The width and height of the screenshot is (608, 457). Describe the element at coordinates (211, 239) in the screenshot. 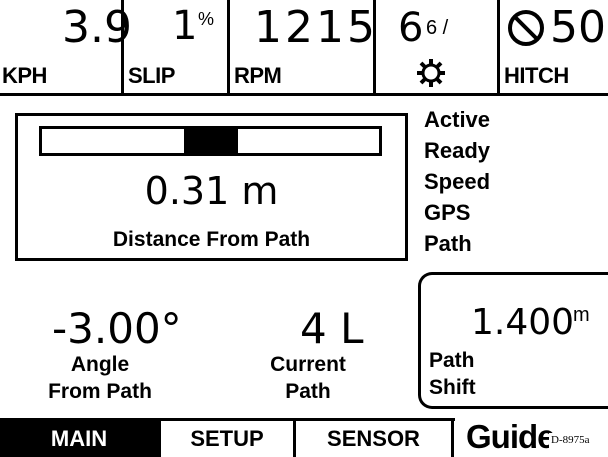

I see `distance-label: Distance From Path` at that location.